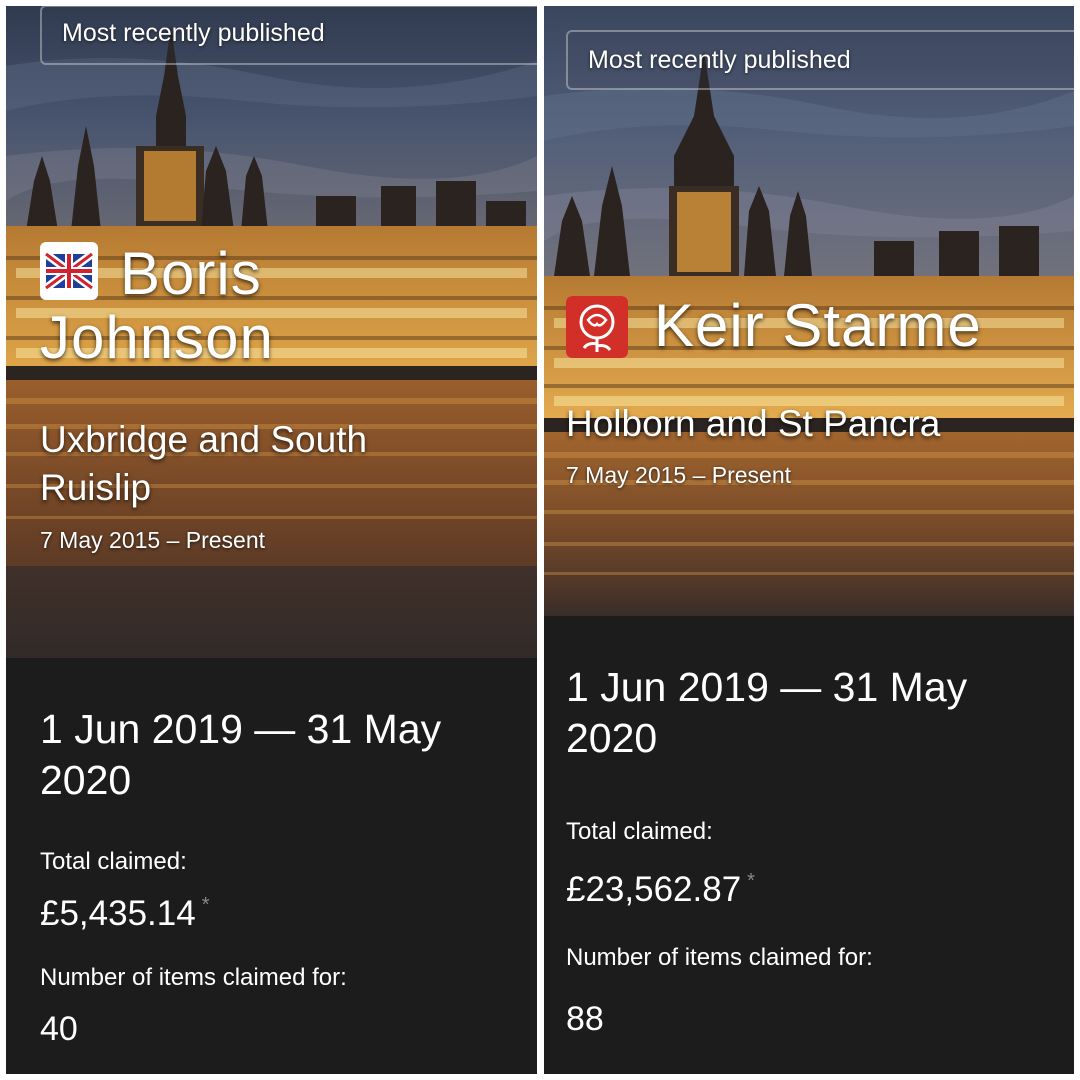  I want to click on labour-rose-icon, so click(597, 327).